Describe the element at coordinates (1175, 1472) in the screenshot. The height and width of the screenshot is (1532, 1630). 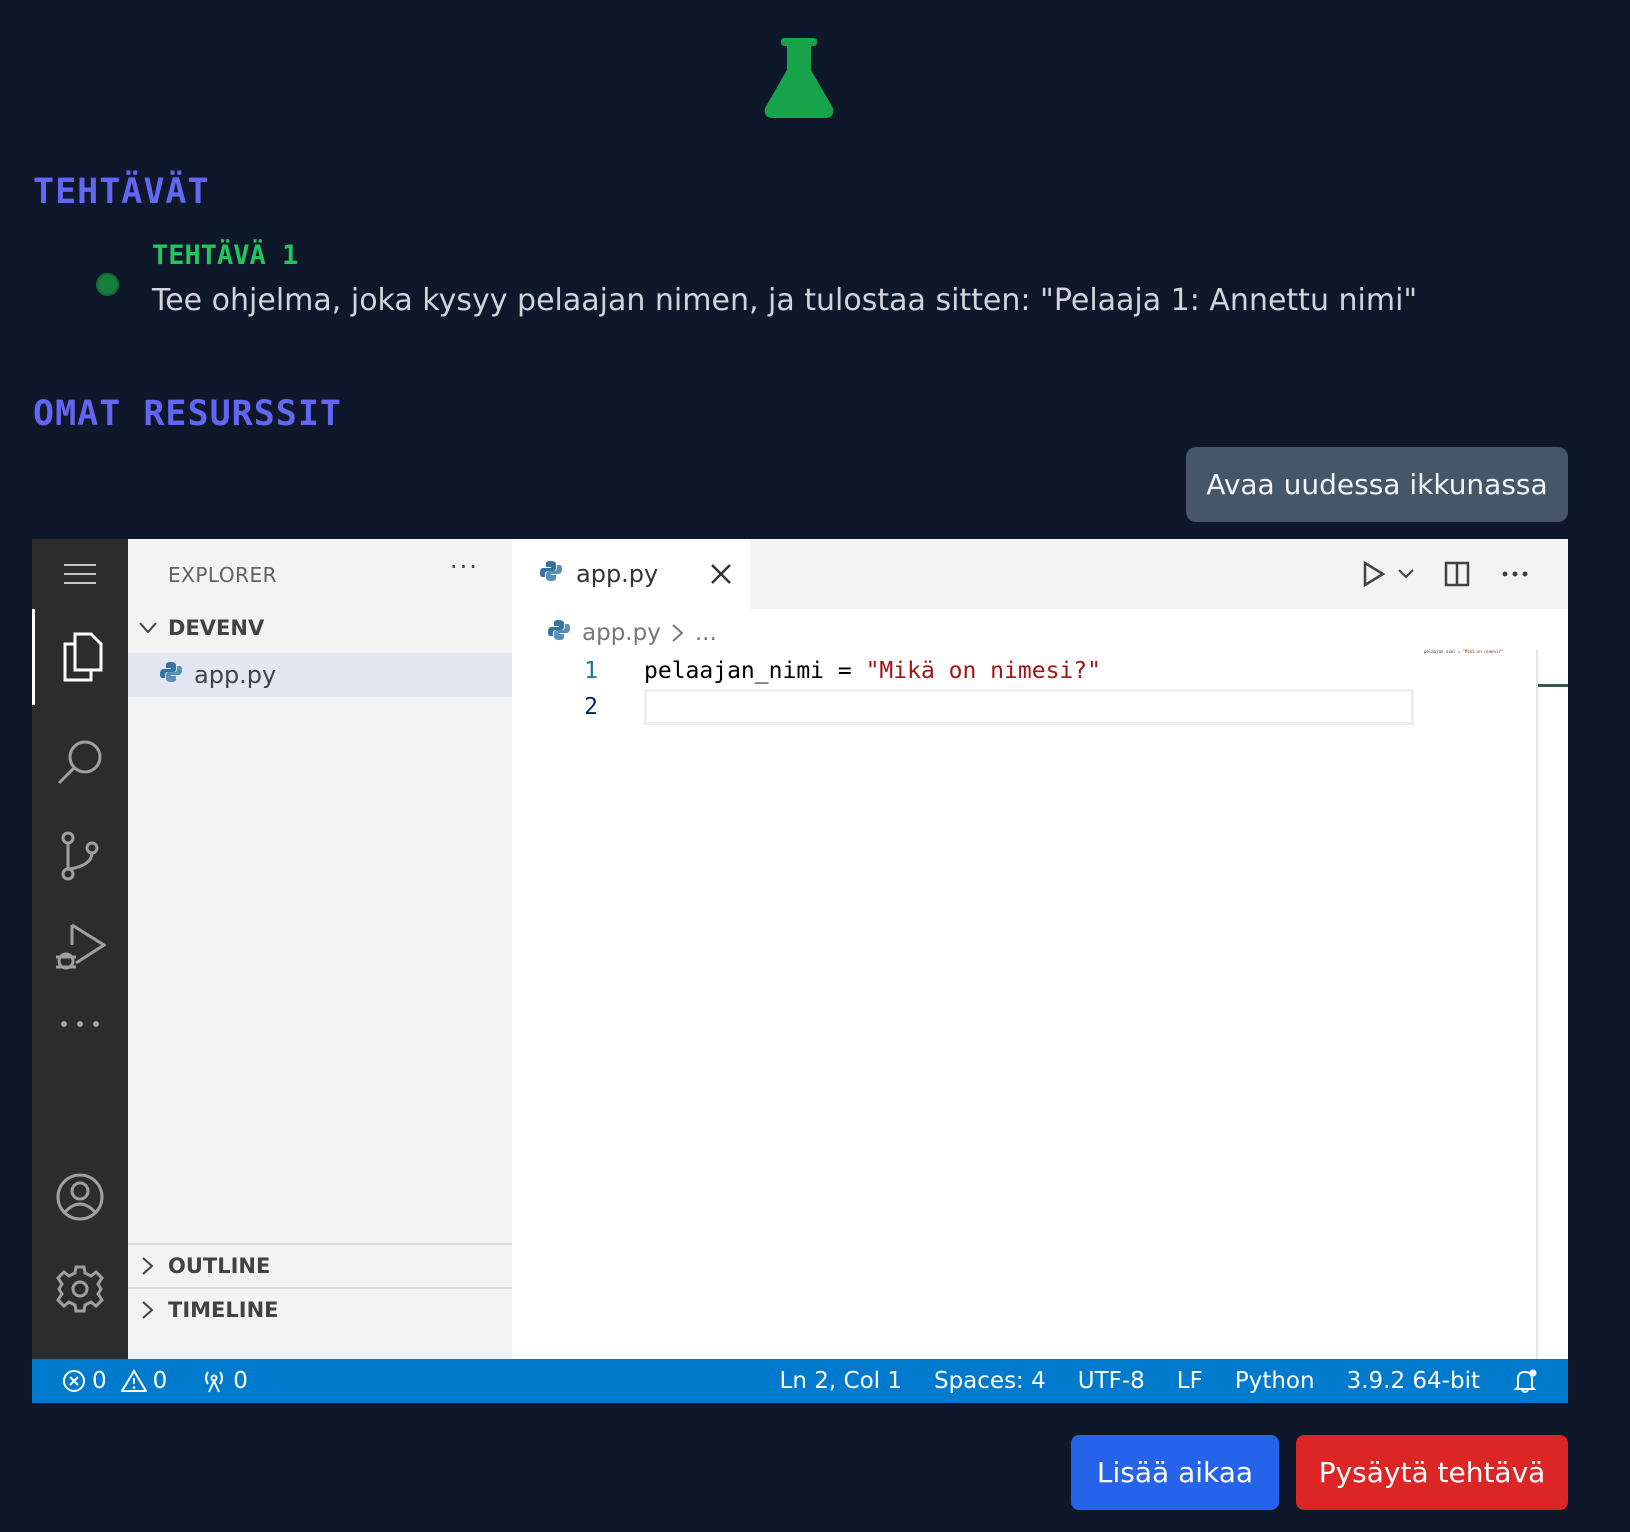
I see `add-time-button: Lisää aikaa` at that location.